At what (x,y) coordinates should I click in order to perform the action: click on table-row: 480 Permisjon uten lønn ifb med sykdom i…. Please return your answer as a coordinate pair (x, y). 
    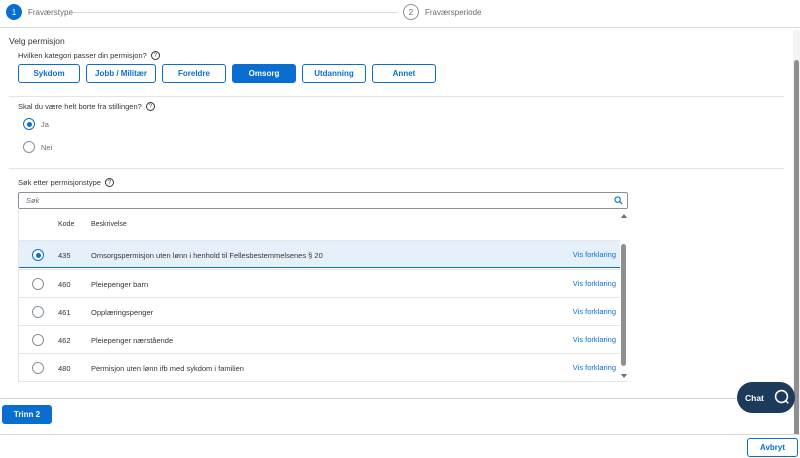
    Looking at the image, I should click on (319, 367).